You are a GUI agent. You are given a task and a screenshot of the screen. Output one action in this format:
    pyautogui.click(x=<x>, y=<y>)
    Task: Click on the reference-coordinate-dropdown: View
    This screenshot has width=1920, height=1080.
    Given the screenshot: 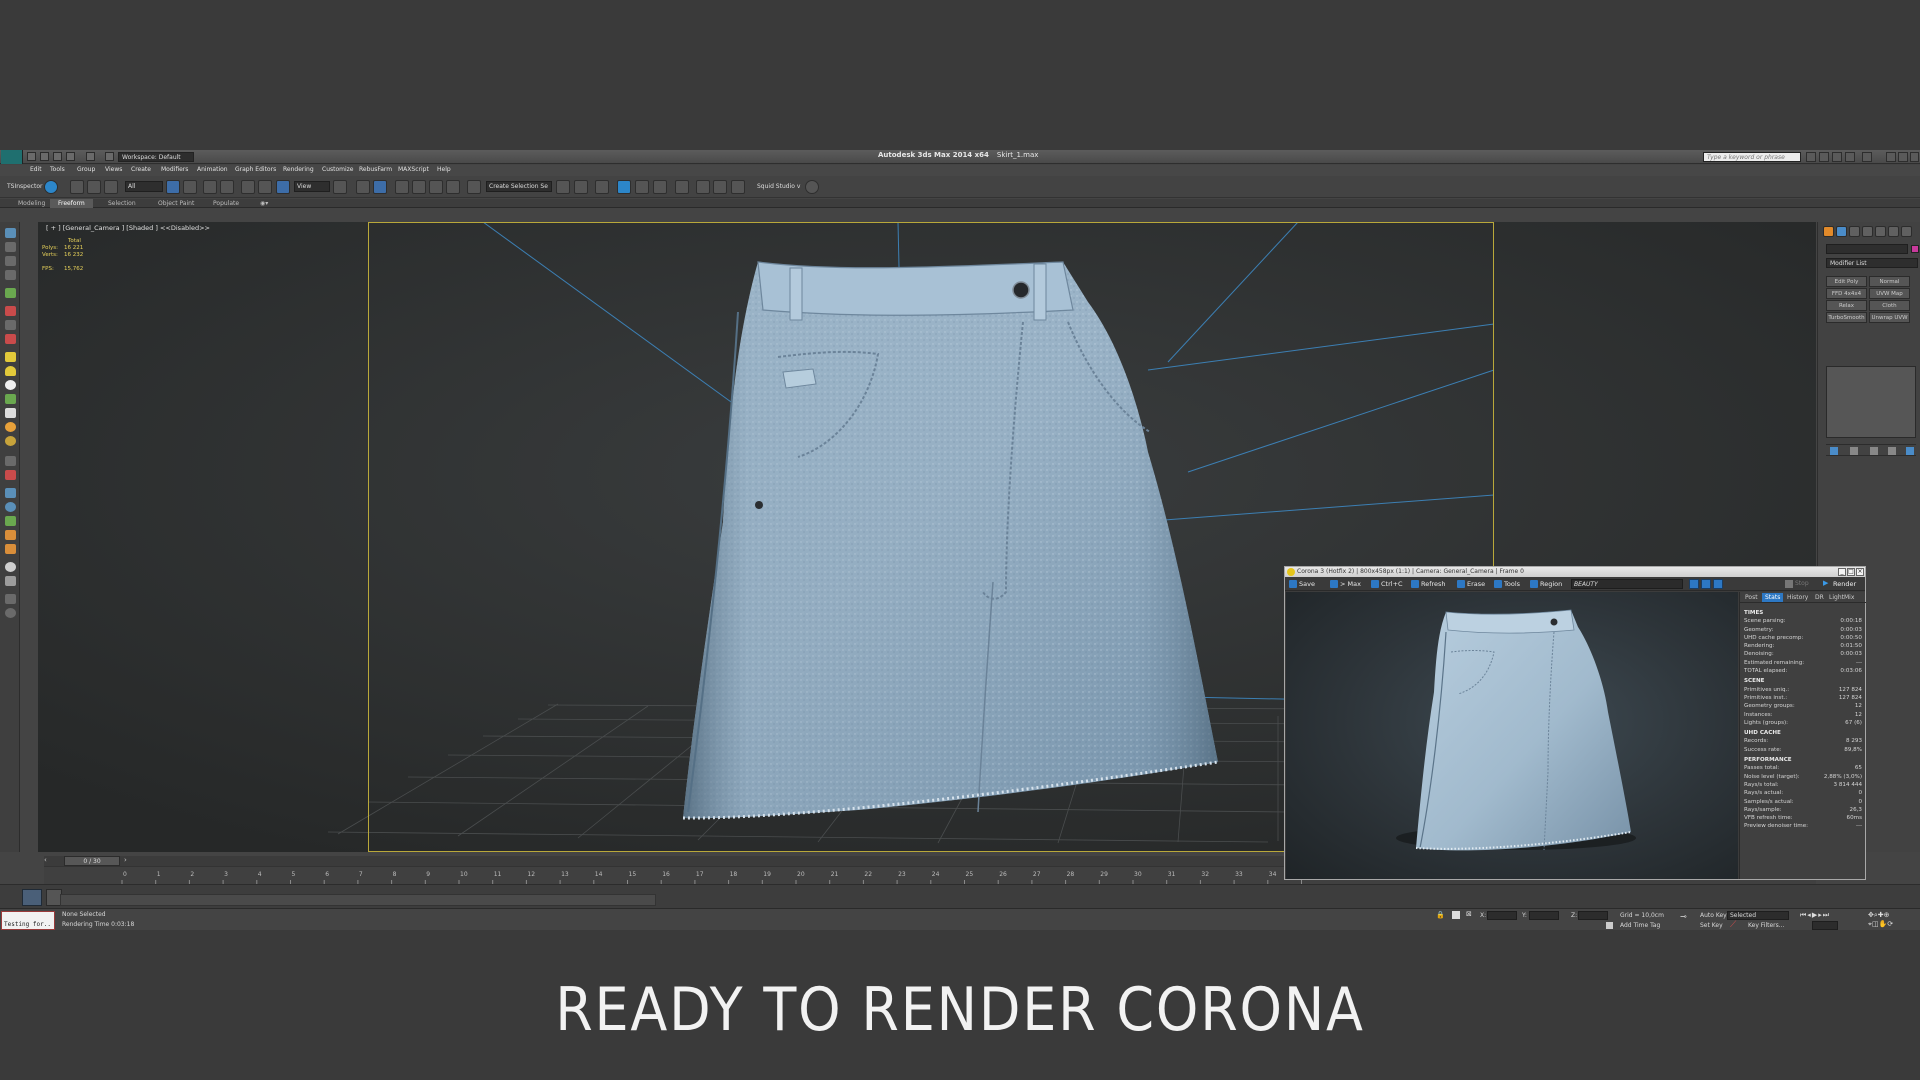 What is the action you would take?
    pyautogui.click(x=312, y=186)
    